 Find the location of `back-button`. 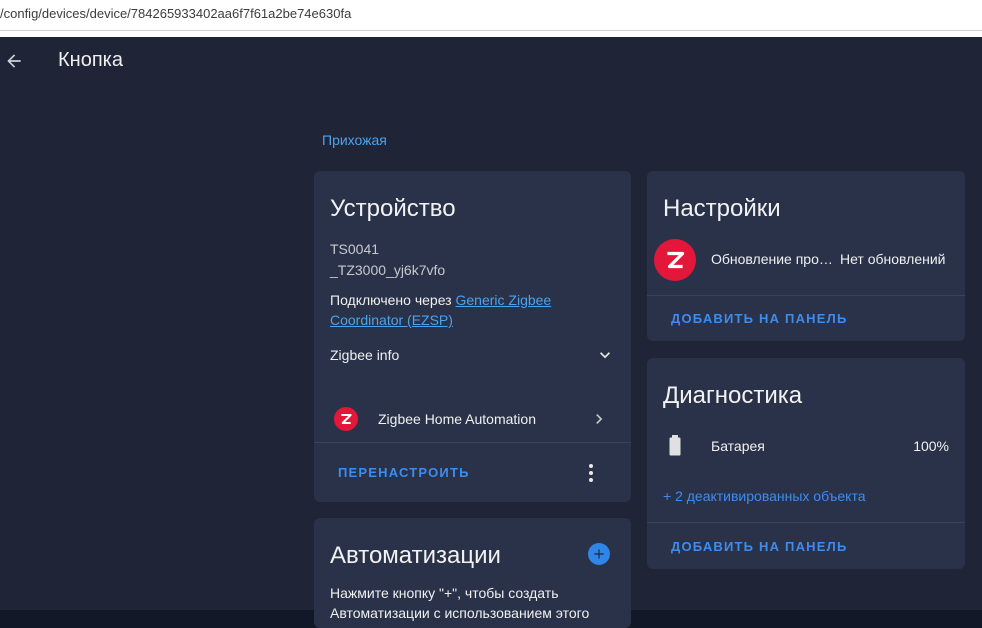

back-button is located at coordinates (14, 61).